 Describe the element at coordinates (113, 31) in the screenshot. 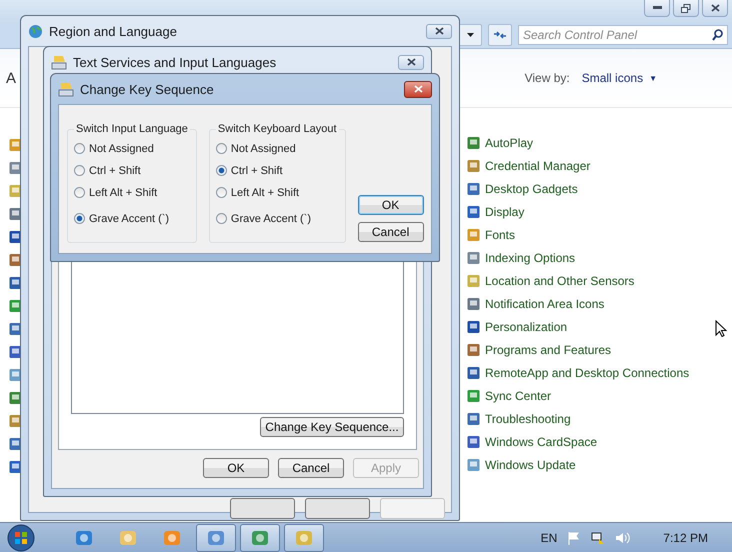

I see `window-title: Region and Language` at that location.